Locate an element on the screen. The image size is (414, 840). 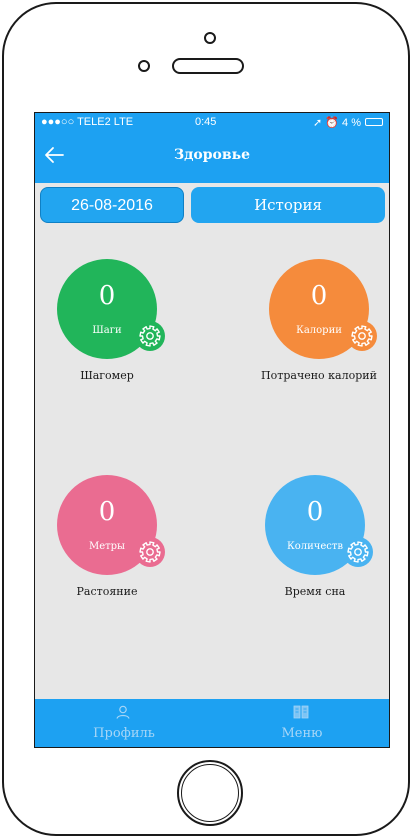
navigation-bar: Здоровье is located at coordinates (212, 158).